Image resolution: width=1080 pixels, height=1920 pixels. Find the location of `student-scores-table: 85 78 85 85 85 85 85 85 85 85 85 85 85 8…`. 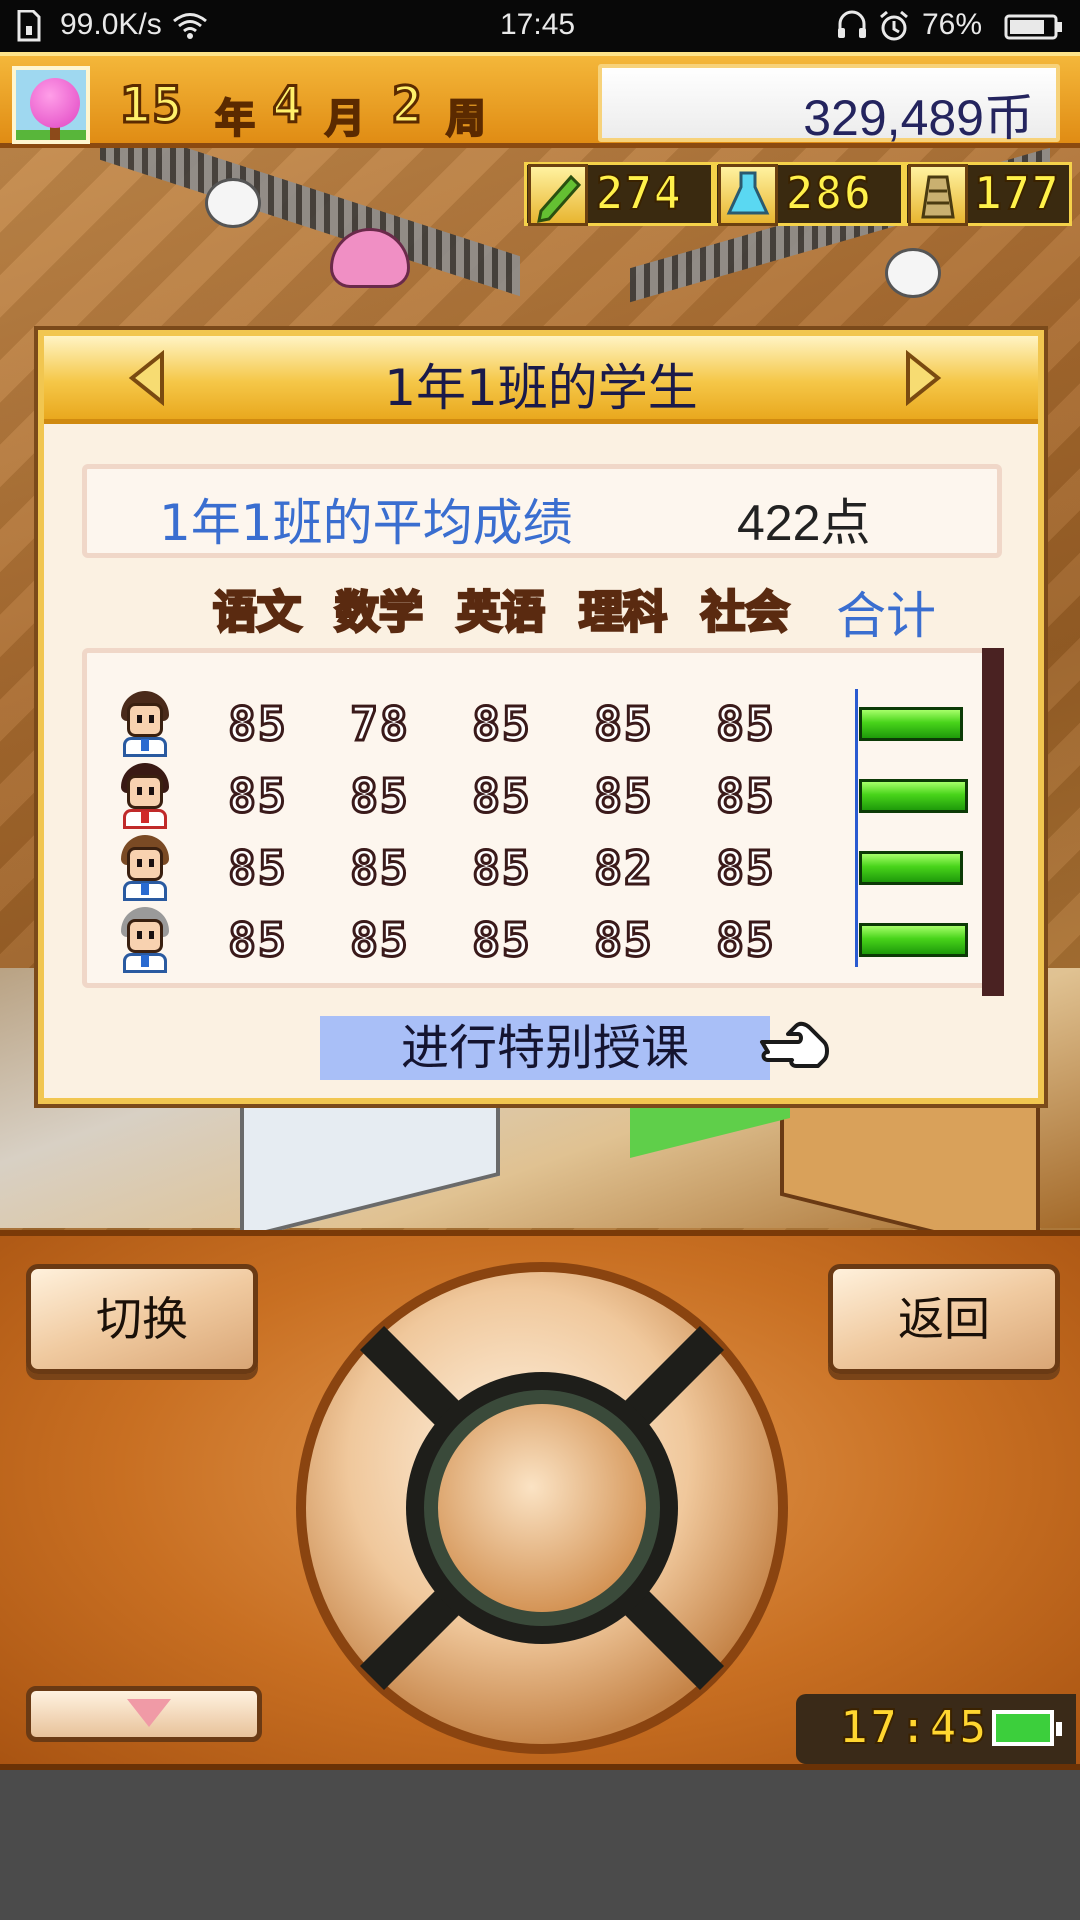

student-scores-table: 85 78 85 85 85 85 85 85 85 85 85 85 85 8… is located at coordinates (537, 818).